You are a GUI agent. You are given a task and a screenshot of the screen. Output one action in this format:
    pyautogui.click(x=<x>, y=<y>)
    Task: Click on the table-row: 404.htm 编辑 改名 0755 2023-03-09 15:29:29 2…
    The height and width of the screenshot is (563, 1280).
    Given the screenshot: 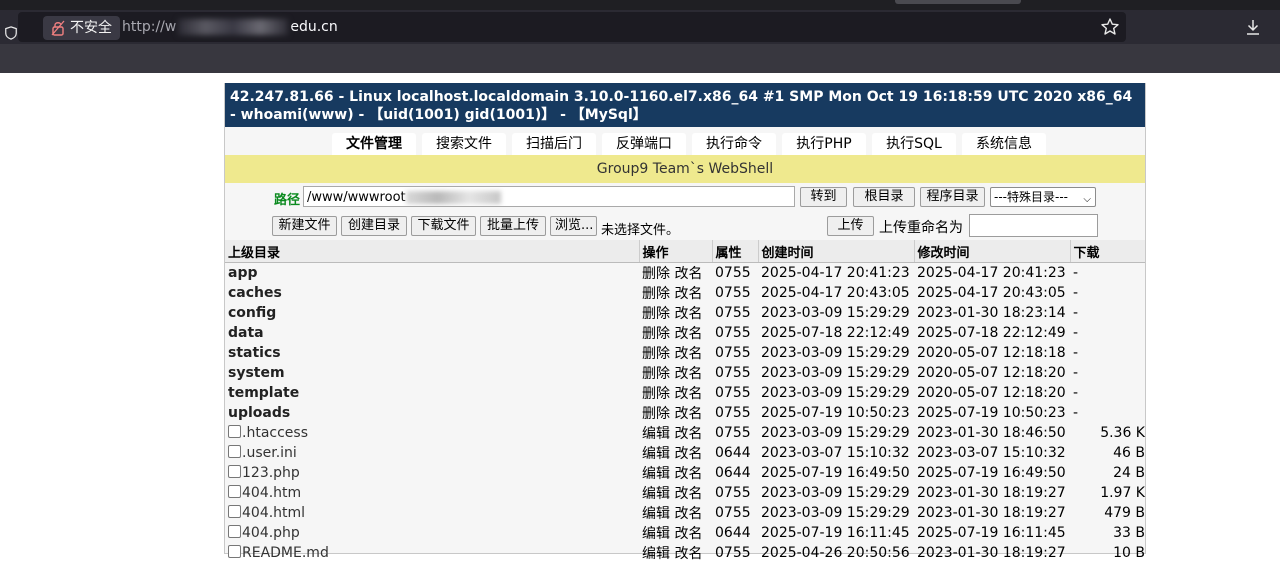 What is the action you would take?
    pyautogui.click(x=685, y=493)
    